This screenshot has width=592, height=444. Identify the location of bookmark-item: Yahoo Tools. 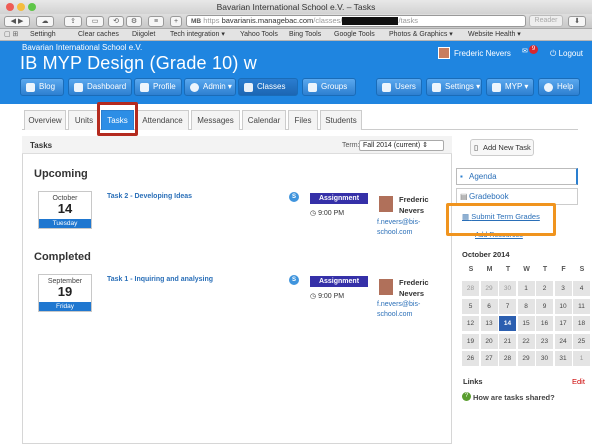
(259, 35).